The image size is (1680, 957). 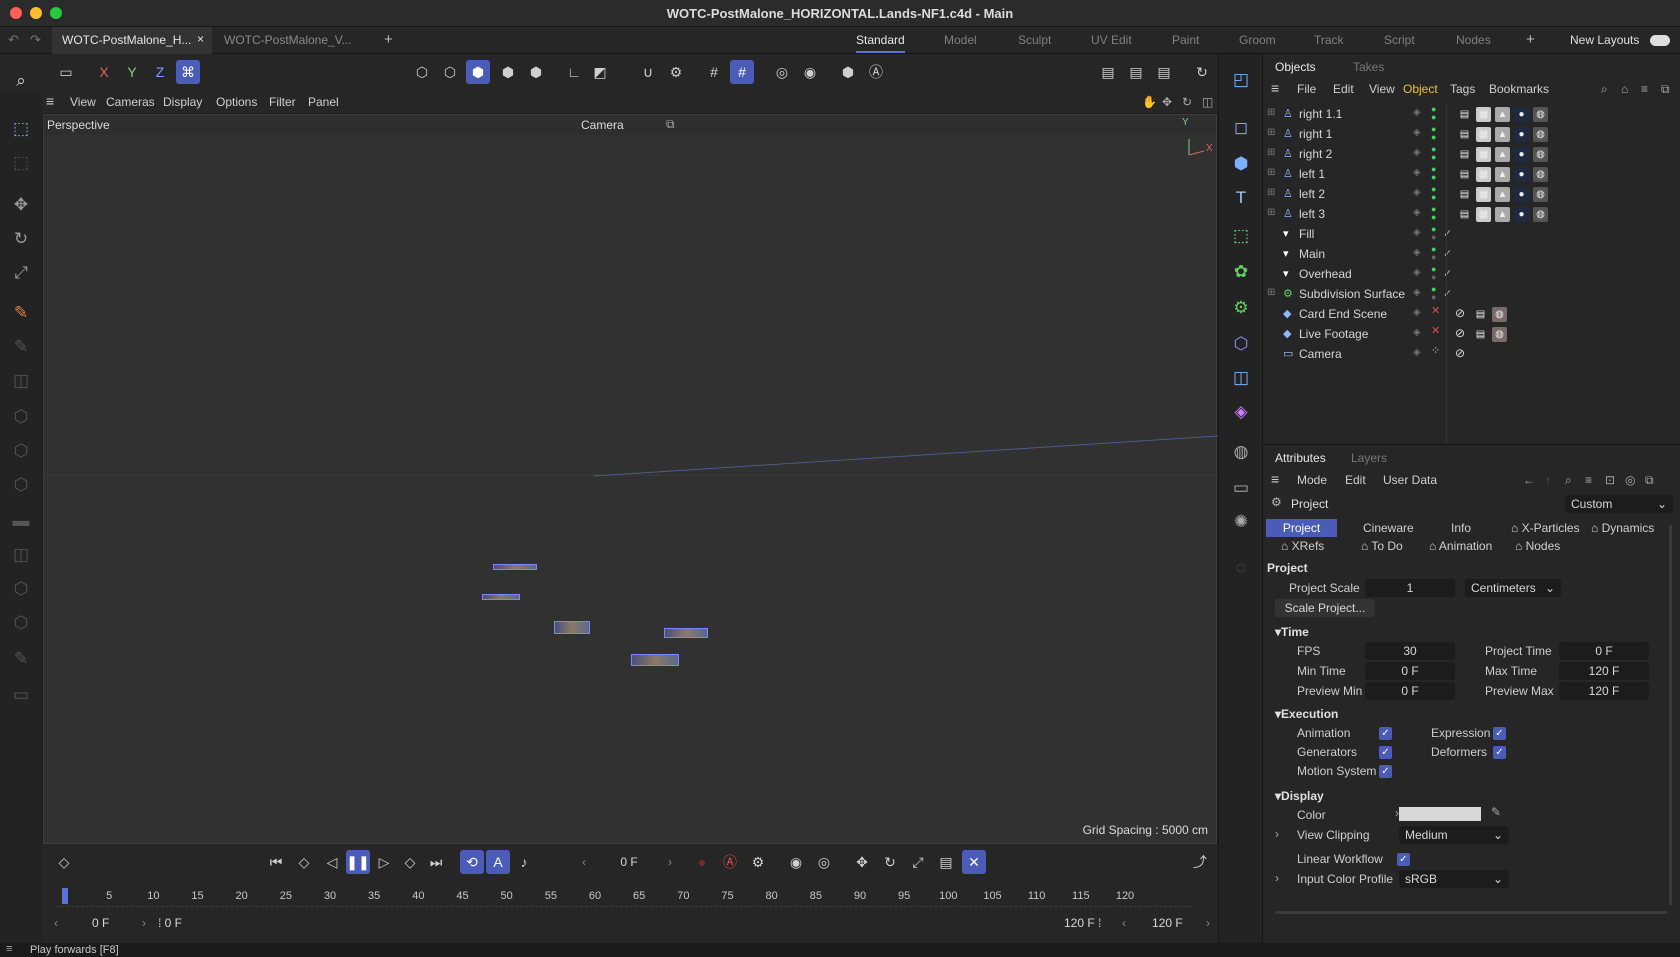 I want to click on objects-menu-tags: Tags, so click(x=1462, y=89).